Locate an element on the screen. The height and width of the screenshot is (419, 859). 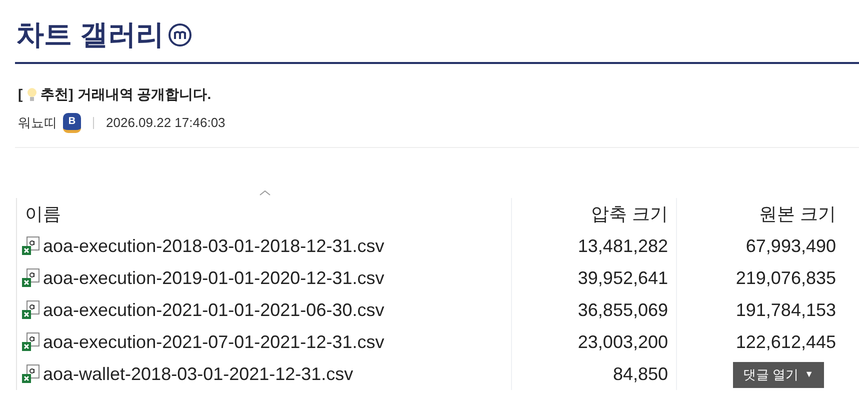
original-size: 219,076,835 is located at coordinates (786, 278).